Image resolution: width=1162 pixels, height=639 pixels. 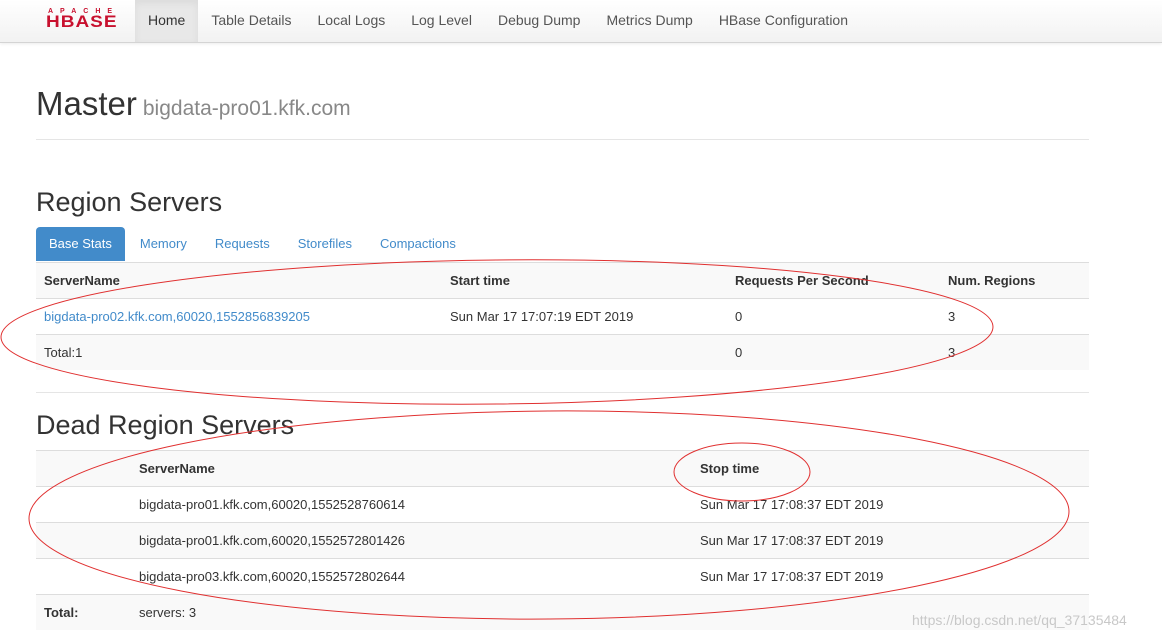 I want to click on tab-base-stats: Base Stats, so click(x=80, y=244).